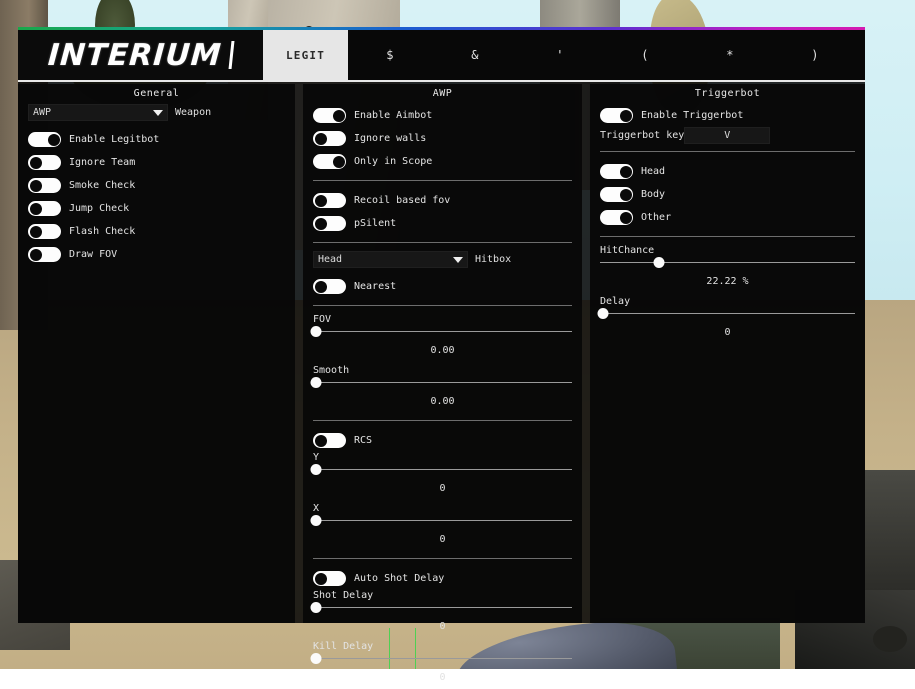 The image size is (915, 689). Describe the element at coordinates (727, 280) in the screenshot. I see `slider-value: 22.22 %` at that location.